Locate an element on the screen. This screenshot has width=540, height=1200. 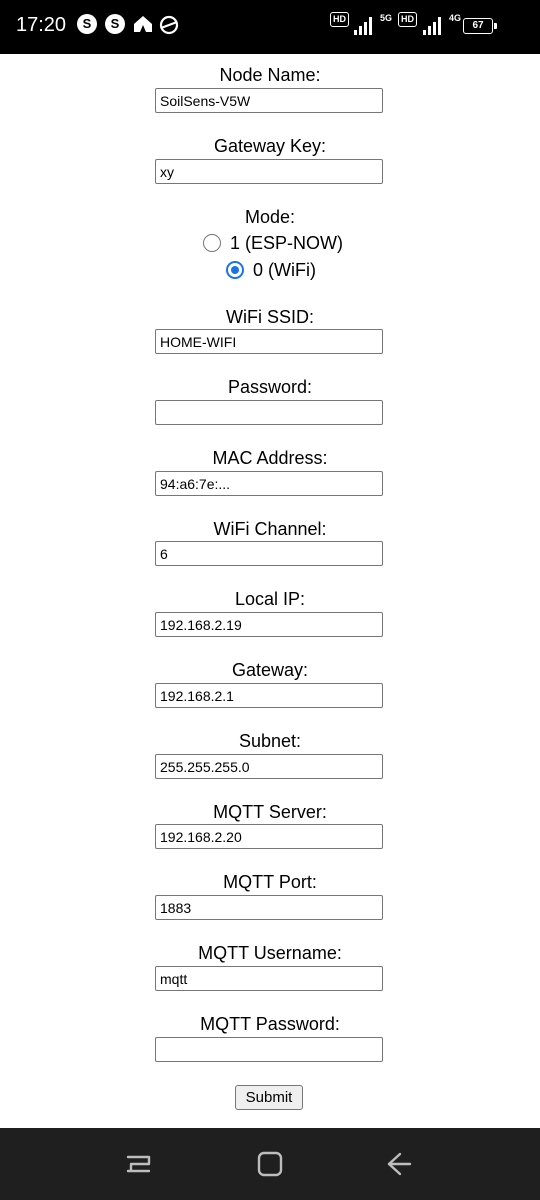
mode-option-espnow-label: 1 (ESP-NOW) is located at coordinates (287, 243).